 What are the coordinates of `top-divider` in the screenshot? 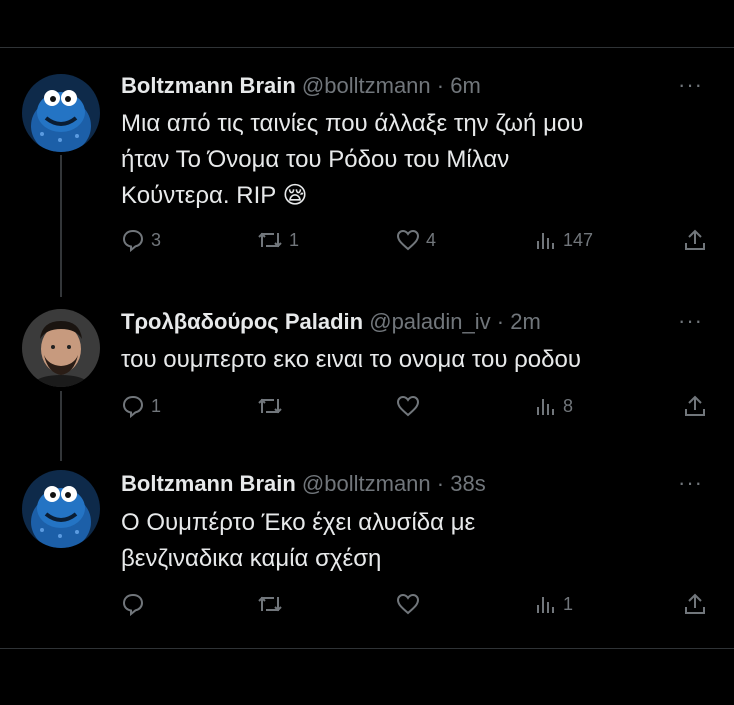 It's located at (367, 47).